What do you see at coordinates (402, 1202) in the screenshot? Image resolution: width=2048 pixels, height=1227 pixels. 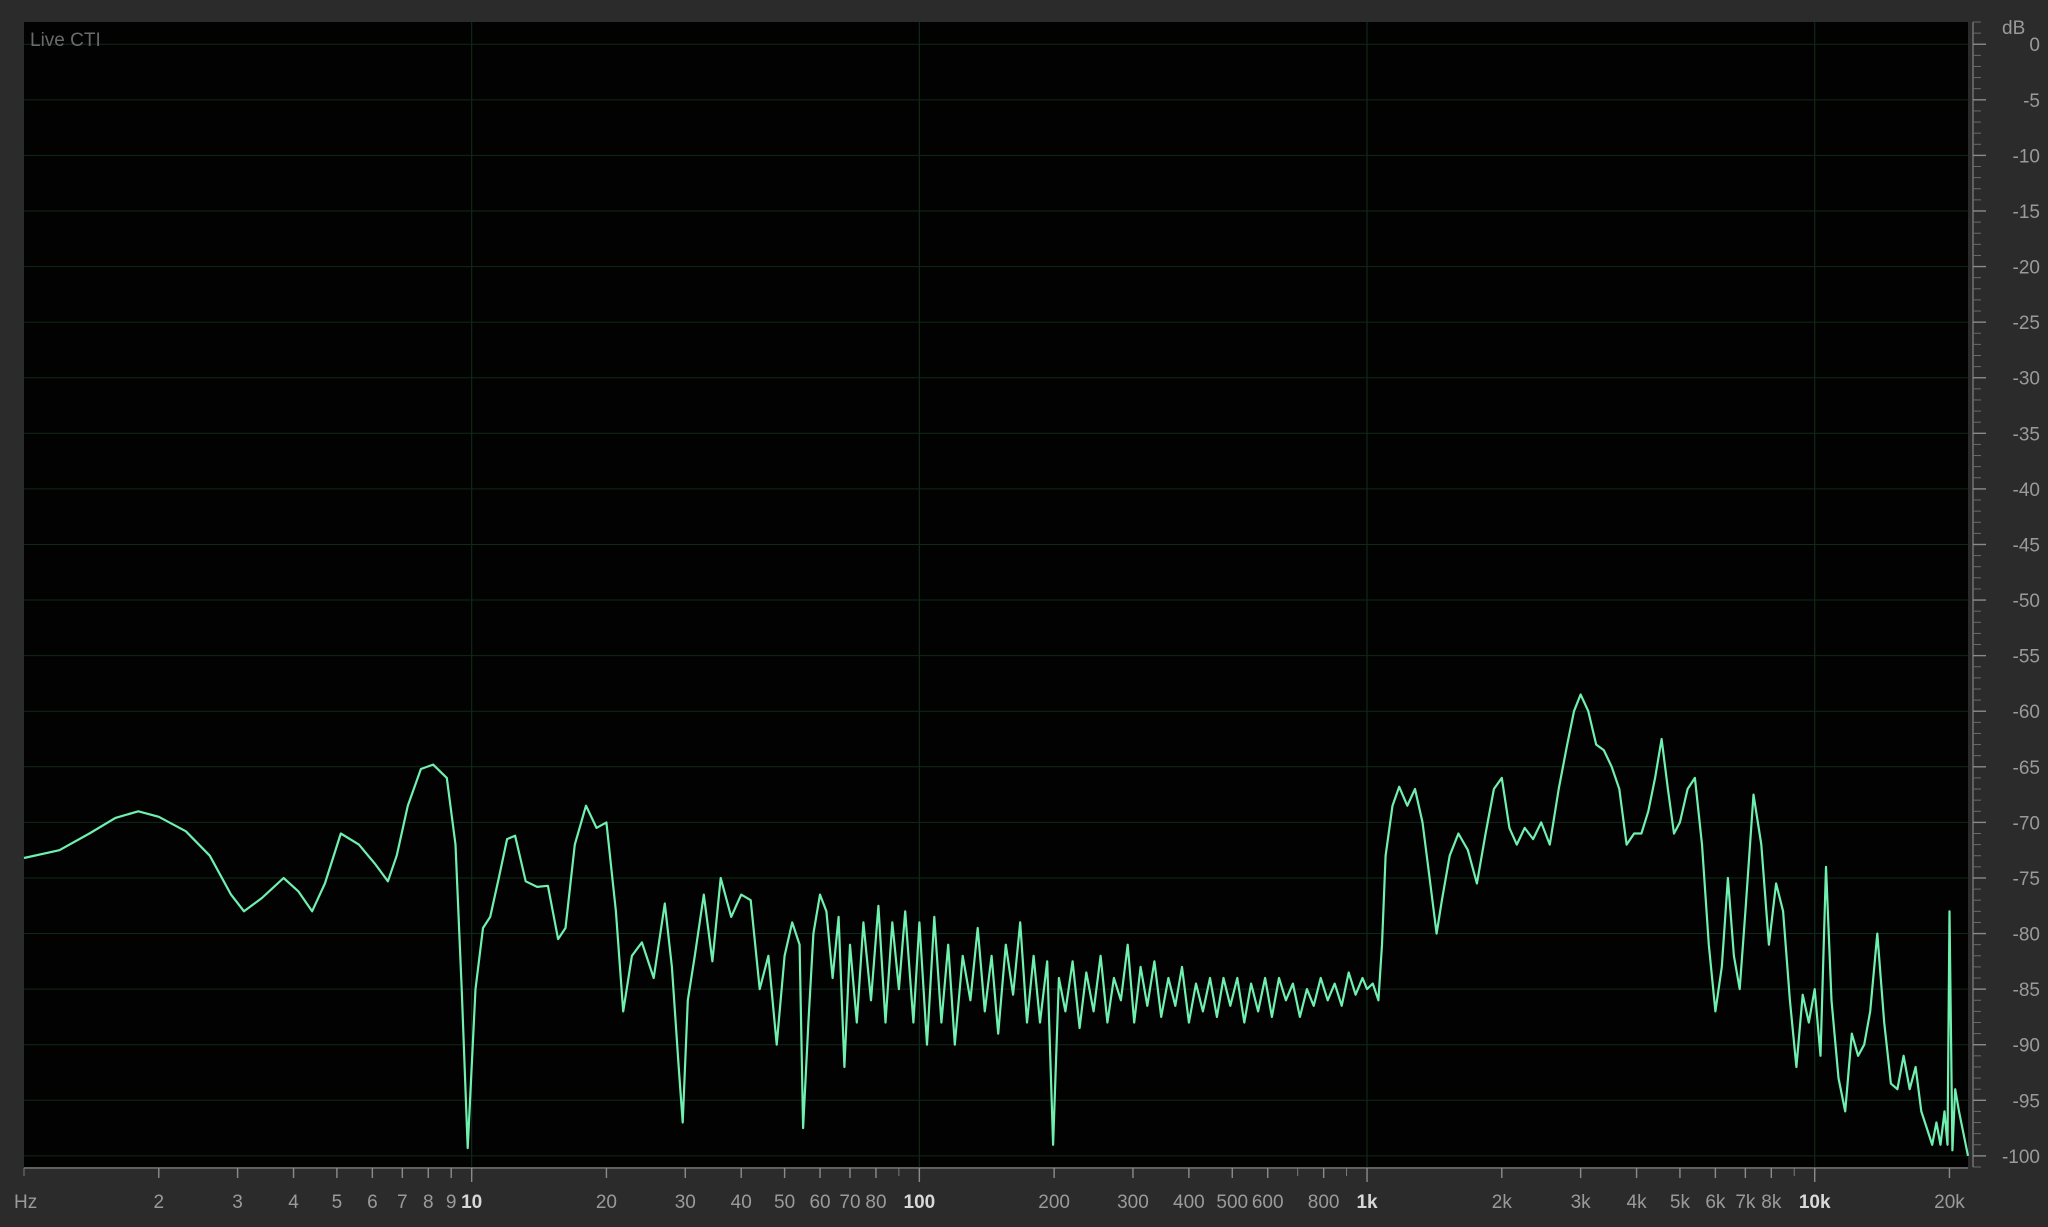 I see `x-tick-label: 7` at bounding box center [402, 1202].